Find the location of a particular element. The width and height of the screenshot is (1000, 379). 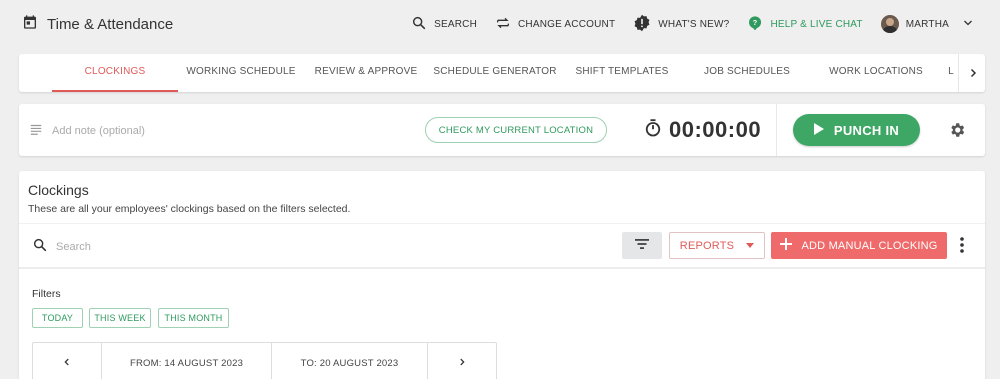

chevron-down-icon is located at coordinates (968, 24).